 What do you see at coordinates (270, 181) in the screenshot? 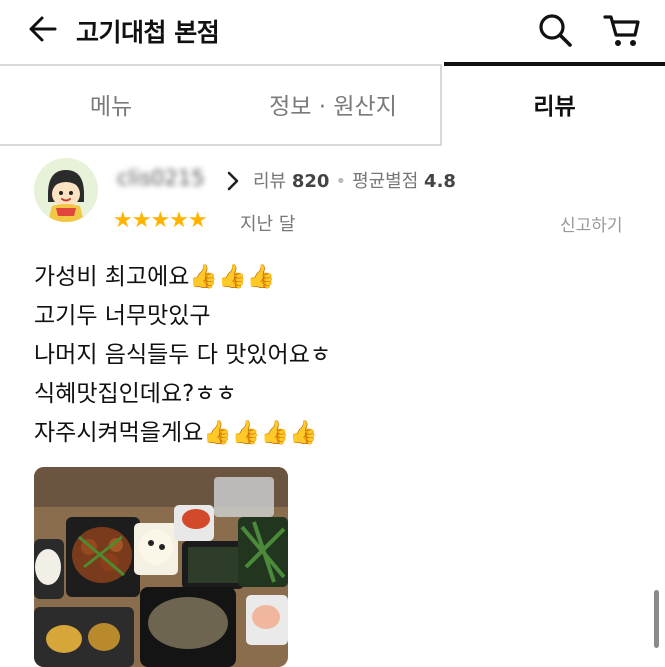
I see `review-count-label: 리뷰` at bounding box center [270, 181].